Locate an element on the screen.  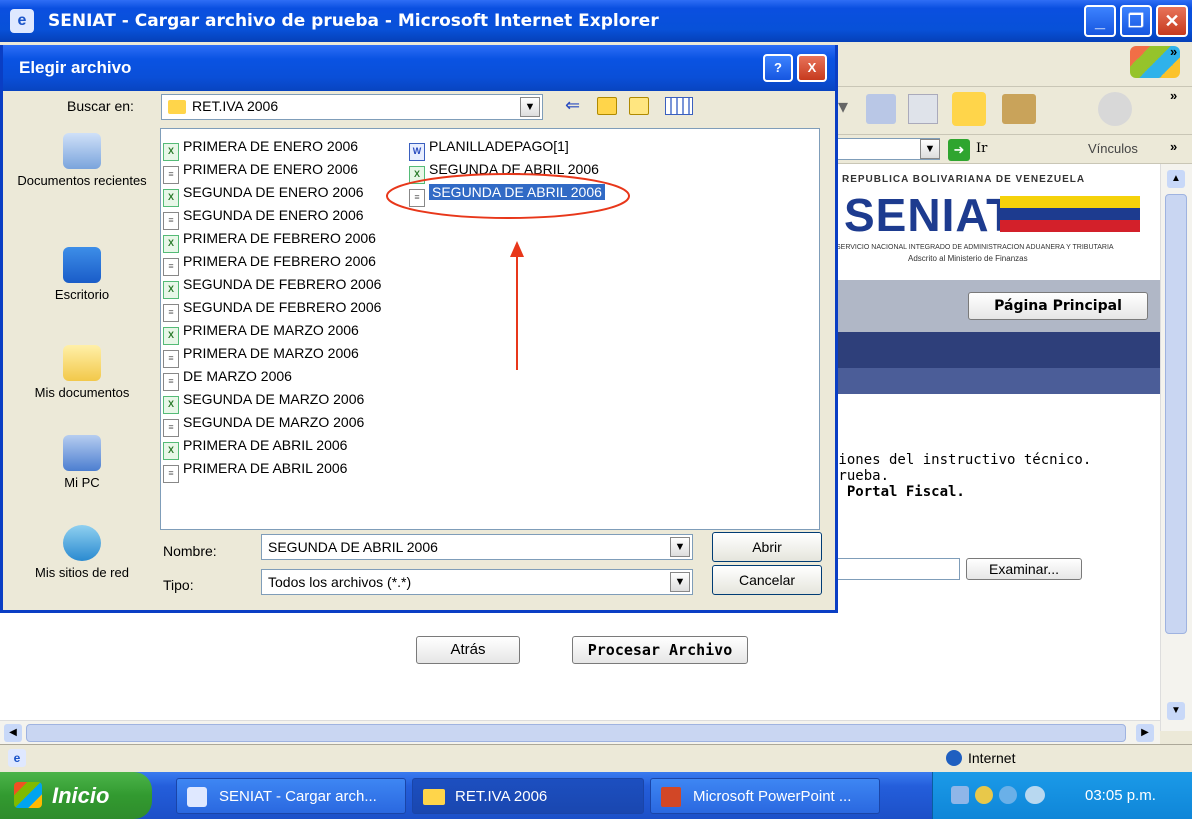
new-folder-icon is located at coordinates (639, 106).